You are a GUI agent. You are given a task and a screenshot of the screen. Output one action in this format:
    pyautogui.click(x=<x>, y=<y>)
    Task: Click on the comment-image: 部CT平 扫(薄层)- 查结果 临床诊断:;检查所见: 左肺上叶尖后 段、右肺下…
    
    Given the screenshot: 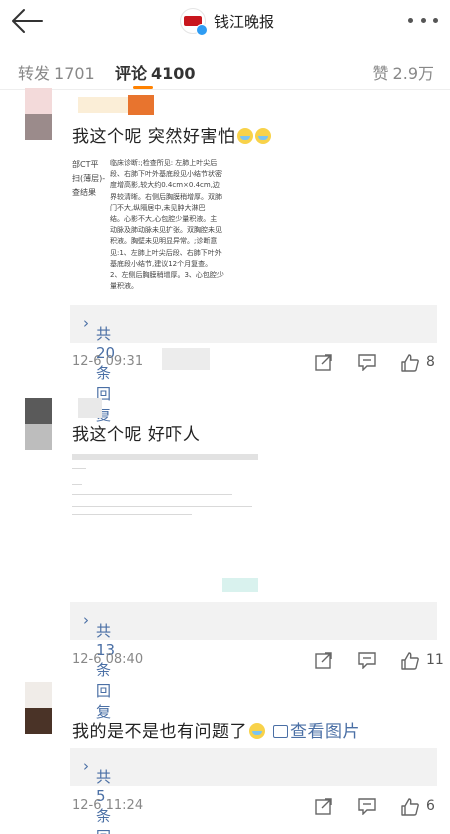 What is the action you would take?
    pyautogui.click(x=156, y=222)
    